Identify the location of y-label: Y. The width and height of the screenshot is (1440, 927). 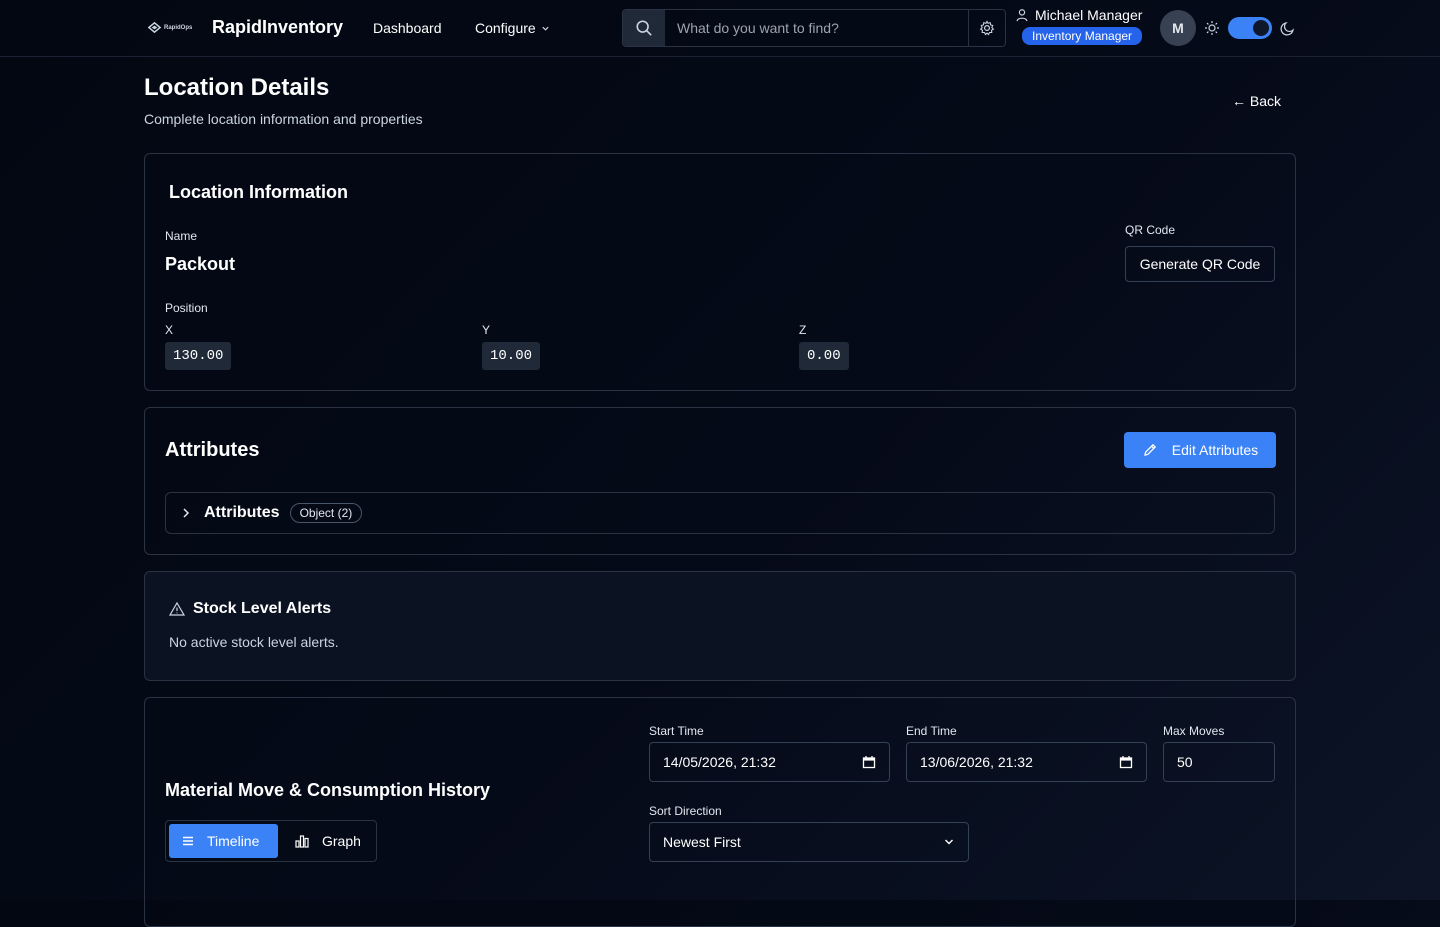
(486, 330).